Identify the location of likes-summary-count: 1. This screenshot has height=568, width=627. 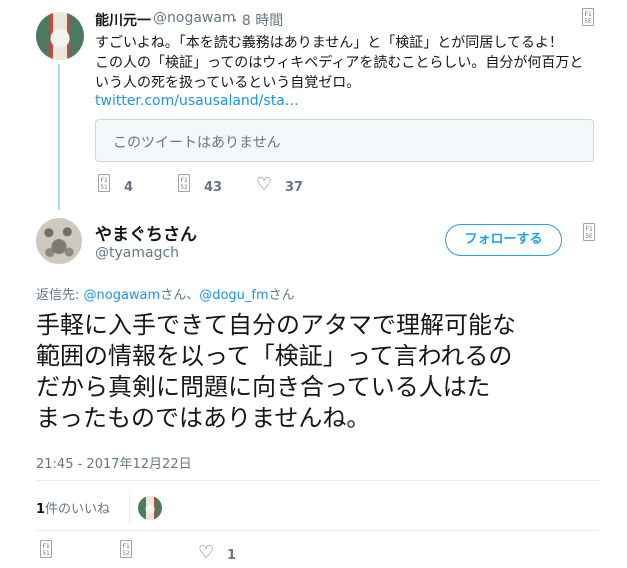
(41, 509).